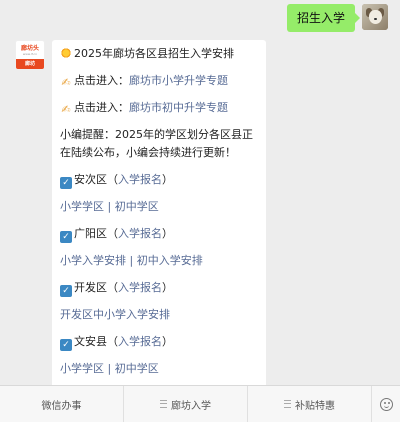  Describe the element at coordinates (90, 179) in the screenshot. I see `district-name: 安次区` at that location.